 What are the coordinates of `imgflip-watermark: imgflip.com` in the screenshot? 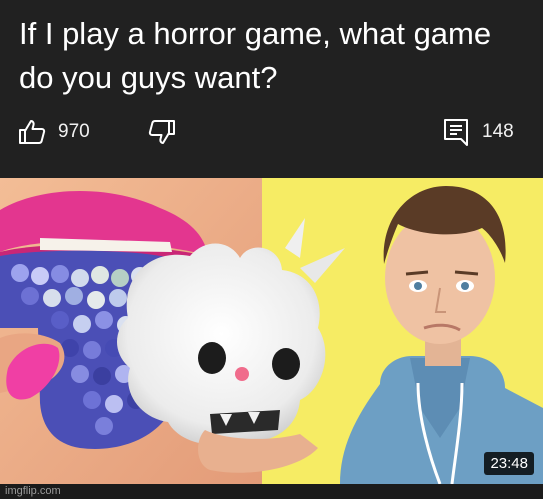 It's located at (33, 491).